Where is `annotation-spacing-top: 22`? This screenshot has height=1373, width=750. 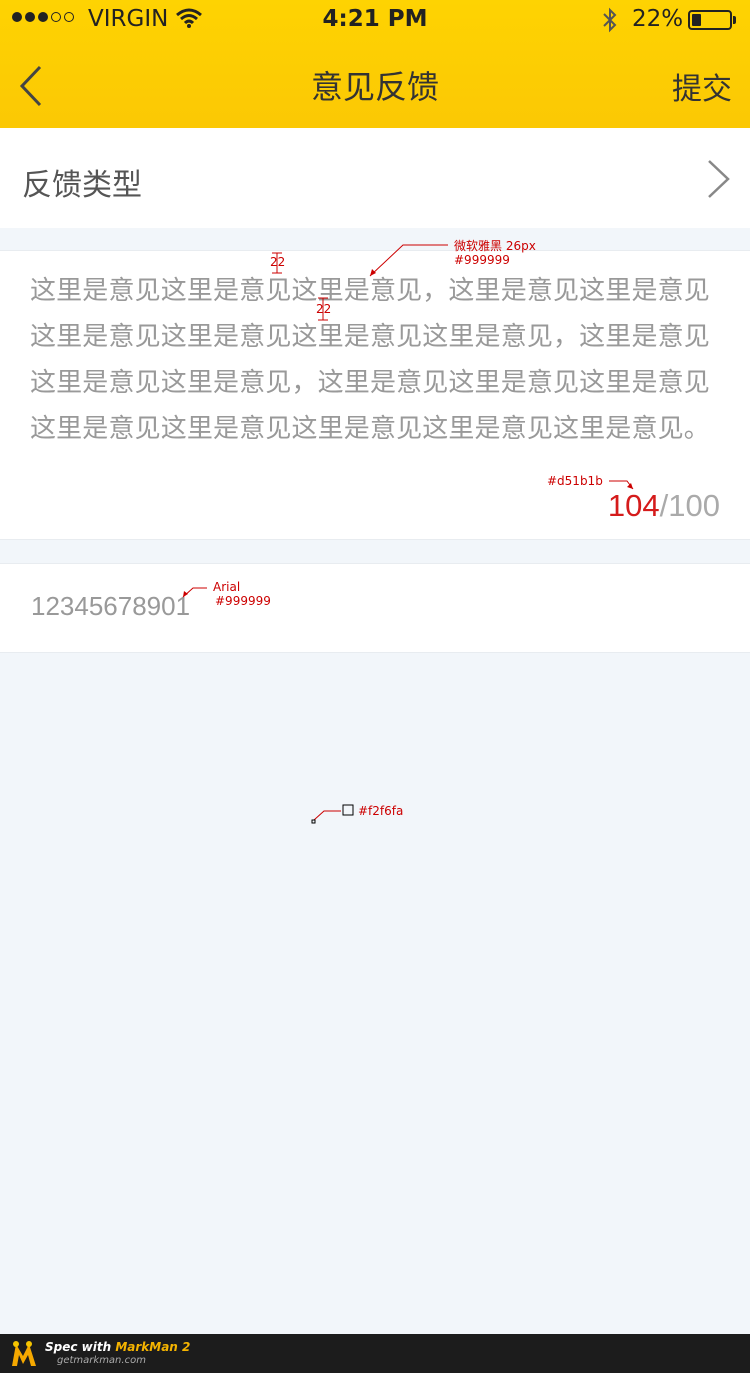
annotation-spacing-top: 22 is located at coordinates (278, 262).